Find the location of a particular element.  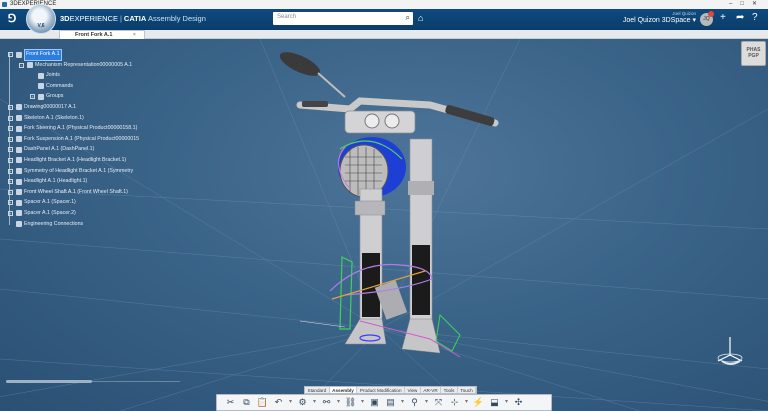

explode-icon: ✣ is located at coordinates (518, 402).